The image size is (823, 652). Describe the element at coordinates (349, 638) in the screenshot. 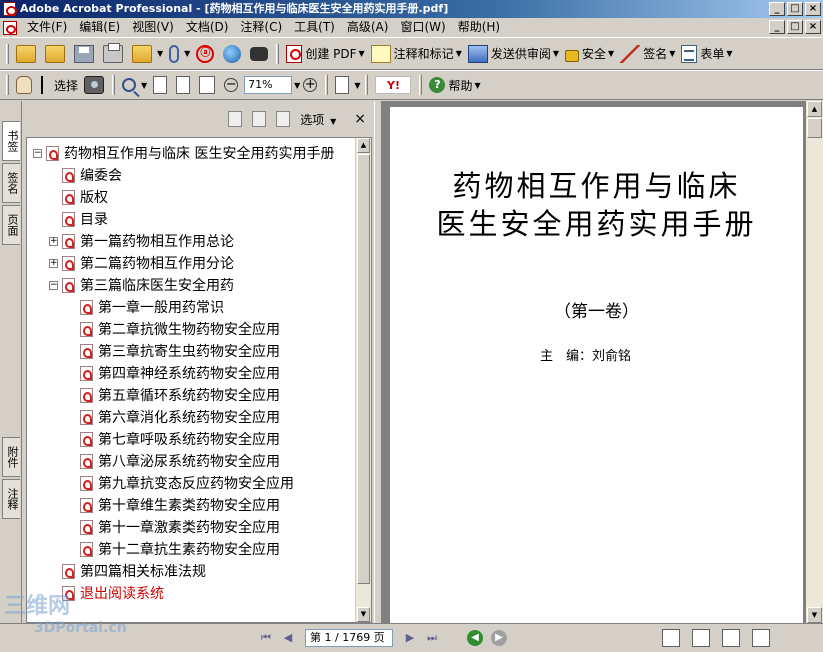

I see `page-number-field: 第 1 / 1769 页` at that location.